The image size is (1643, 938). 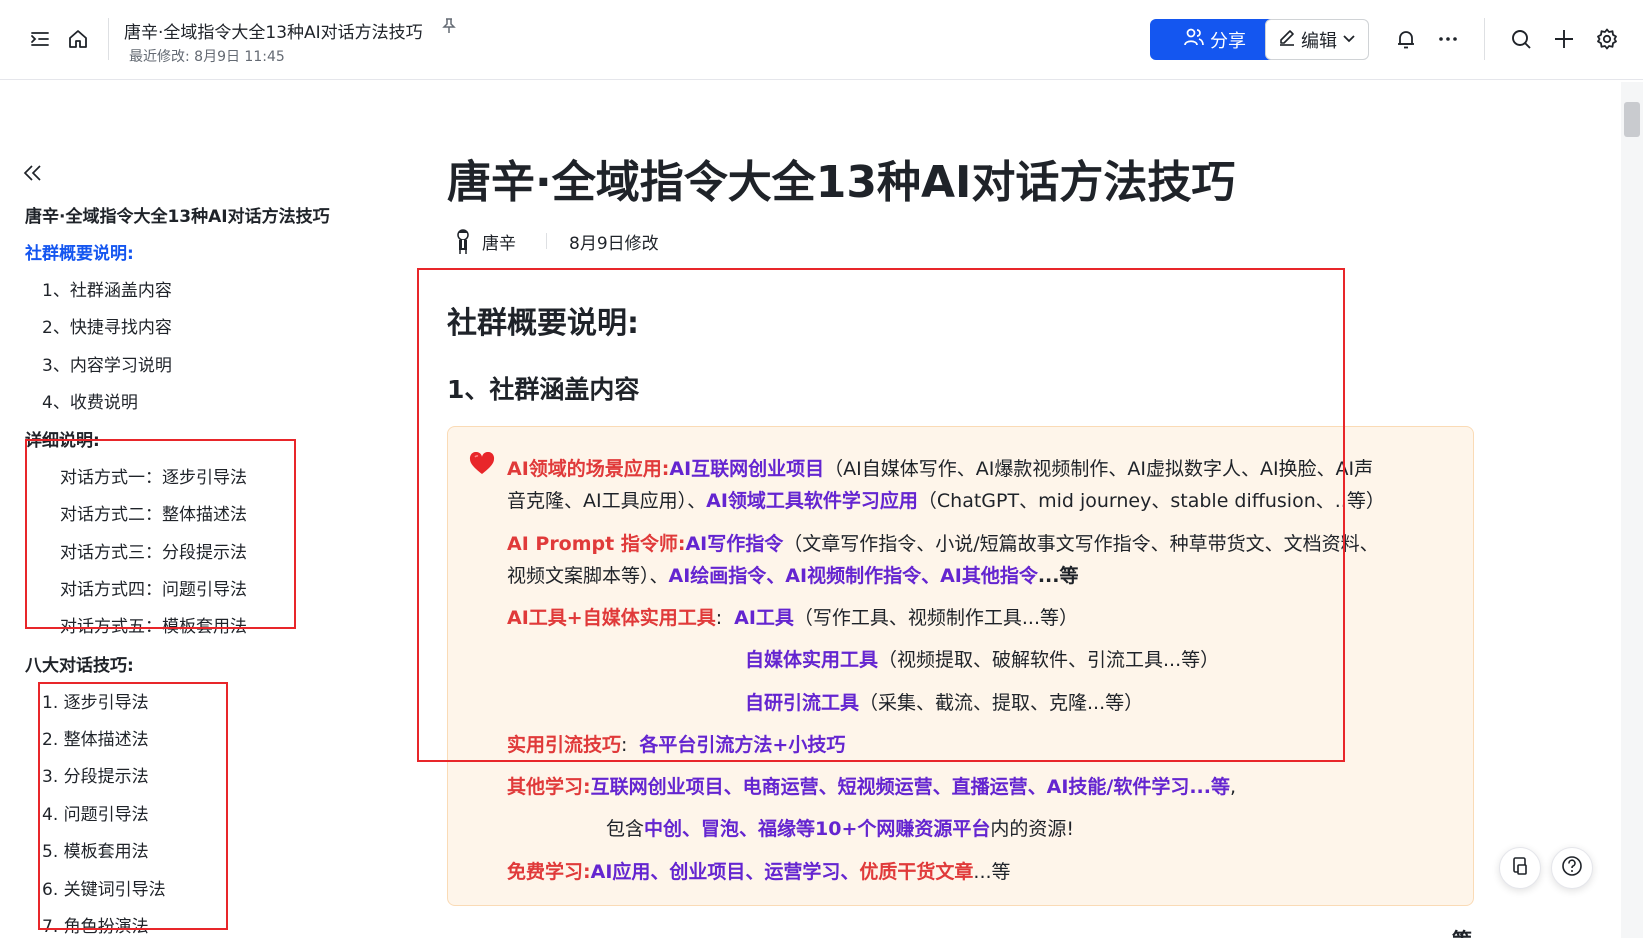 I want to click on edit-button: 编辑, so click(x=1317, y=39).